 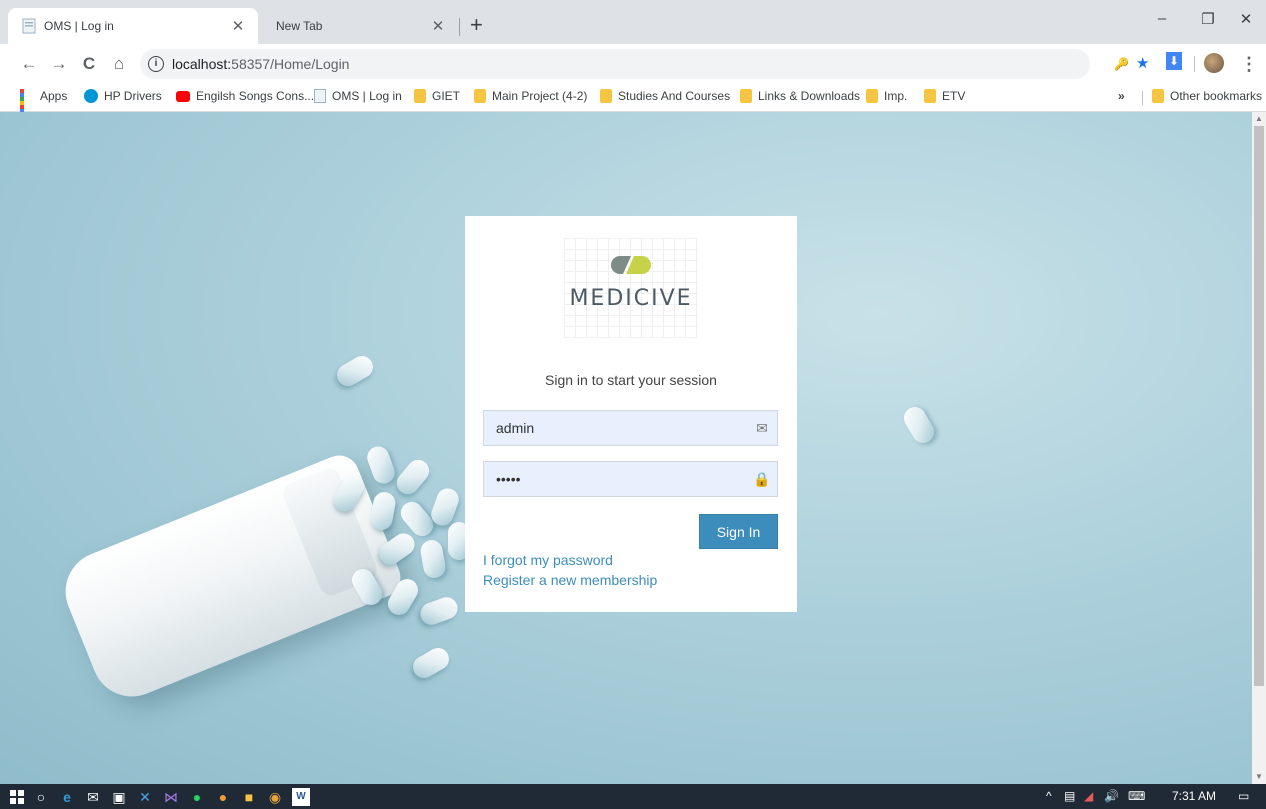 What do you see at coordinates (29, 26) in the screenshot?
I see `page-icon` at bounding box center [29, 26].